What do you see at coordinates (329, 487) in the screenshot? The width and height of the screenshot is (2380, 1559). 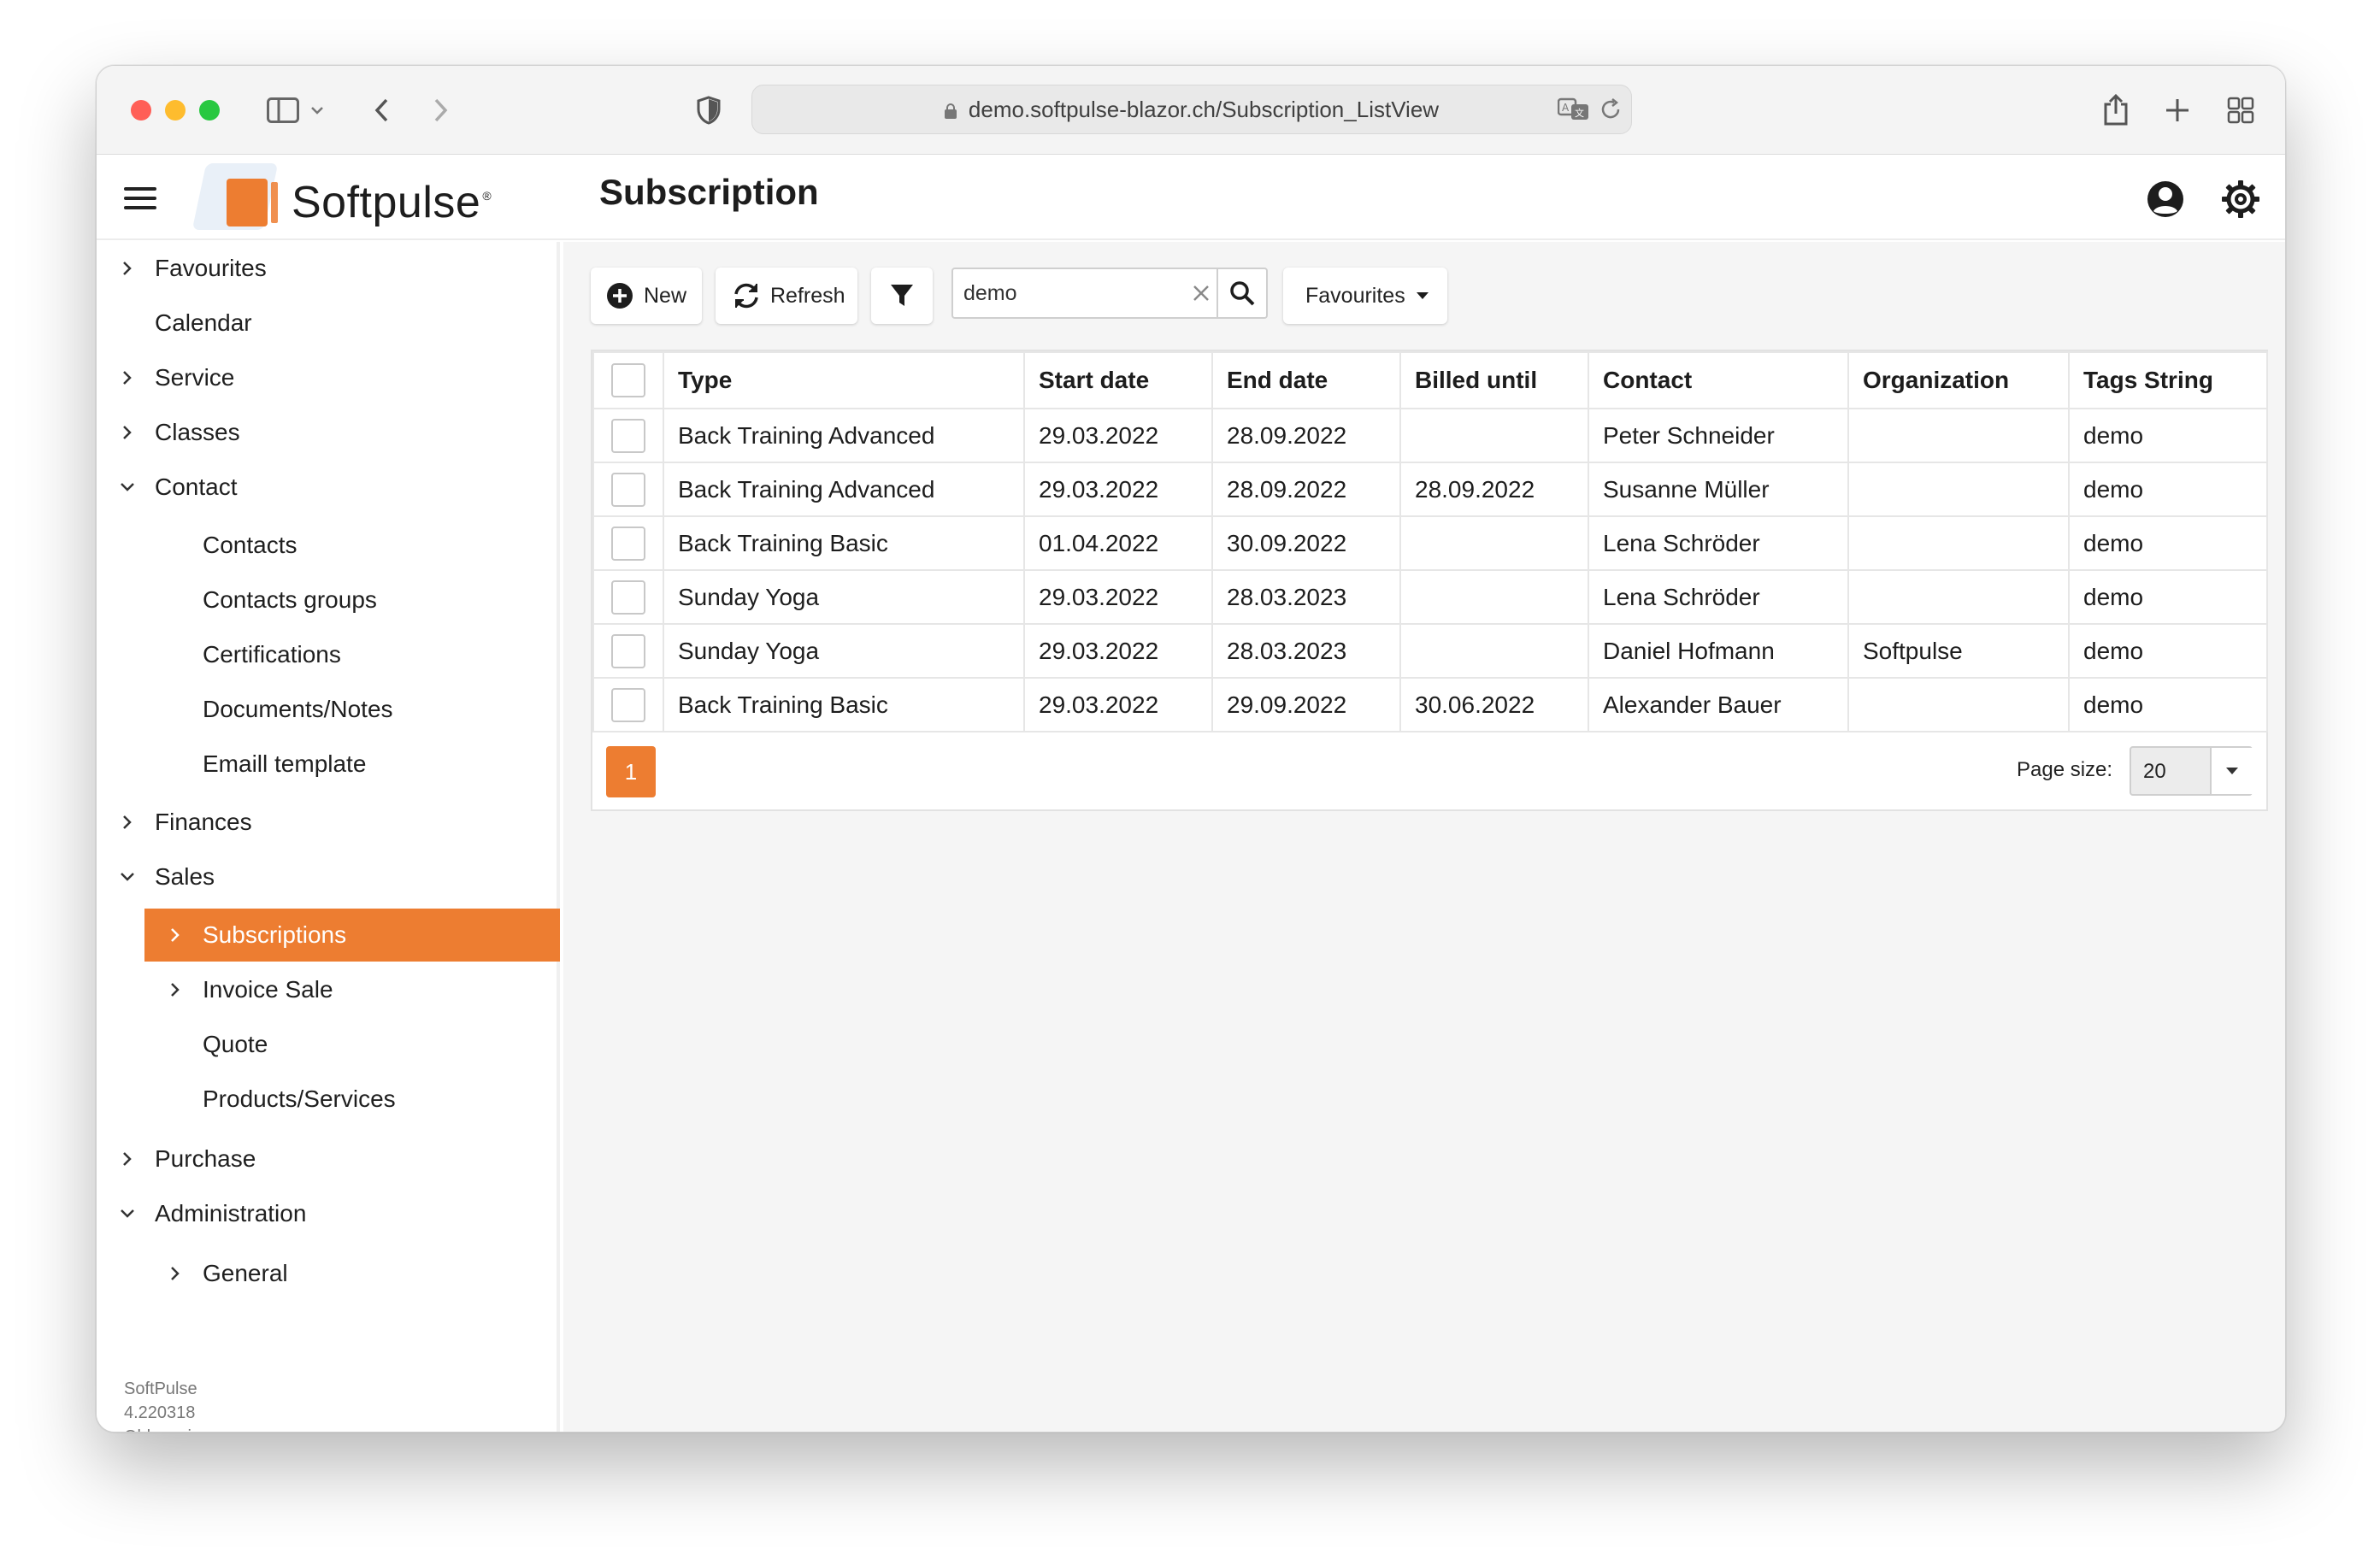 I see `sidebar-item-contact: Contact` at bounding box center [329, 487].